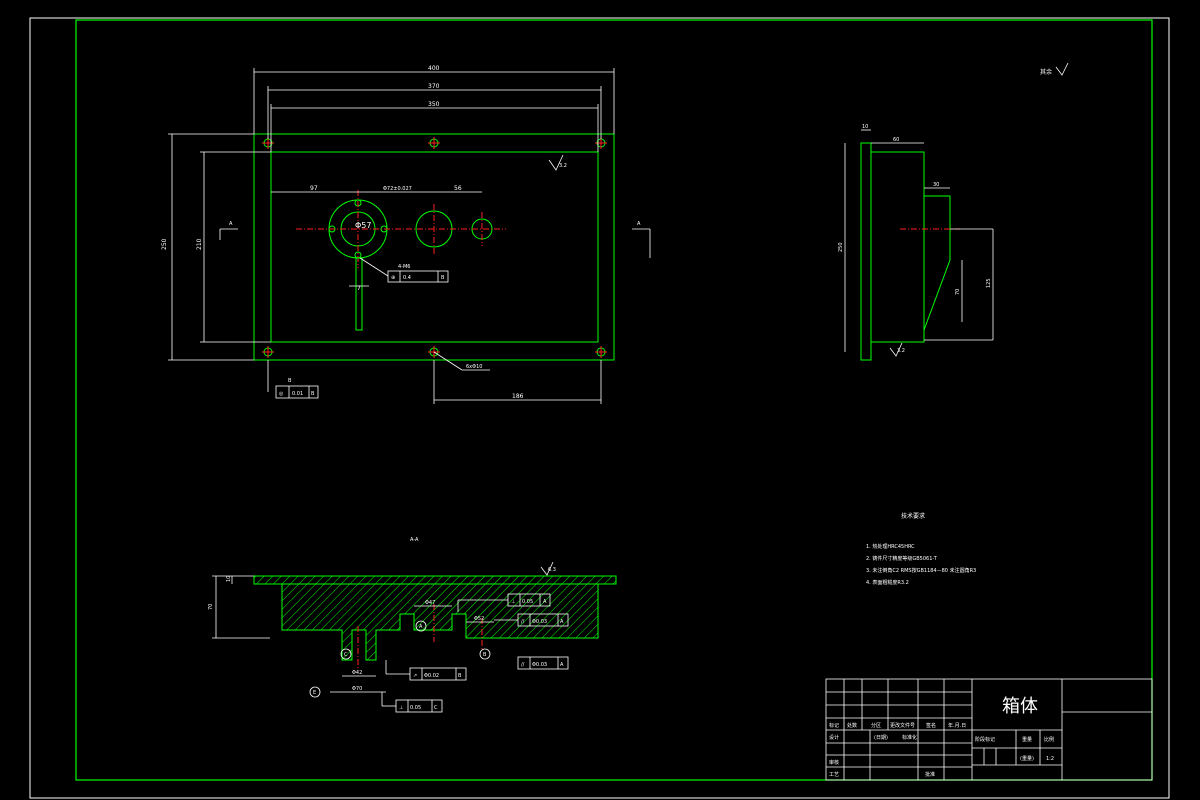 This screenshot has height=800, width=1200. Describe the element at coordinates (1020, 706) in the screenshot. I see `part-name: 箱体` at that location.